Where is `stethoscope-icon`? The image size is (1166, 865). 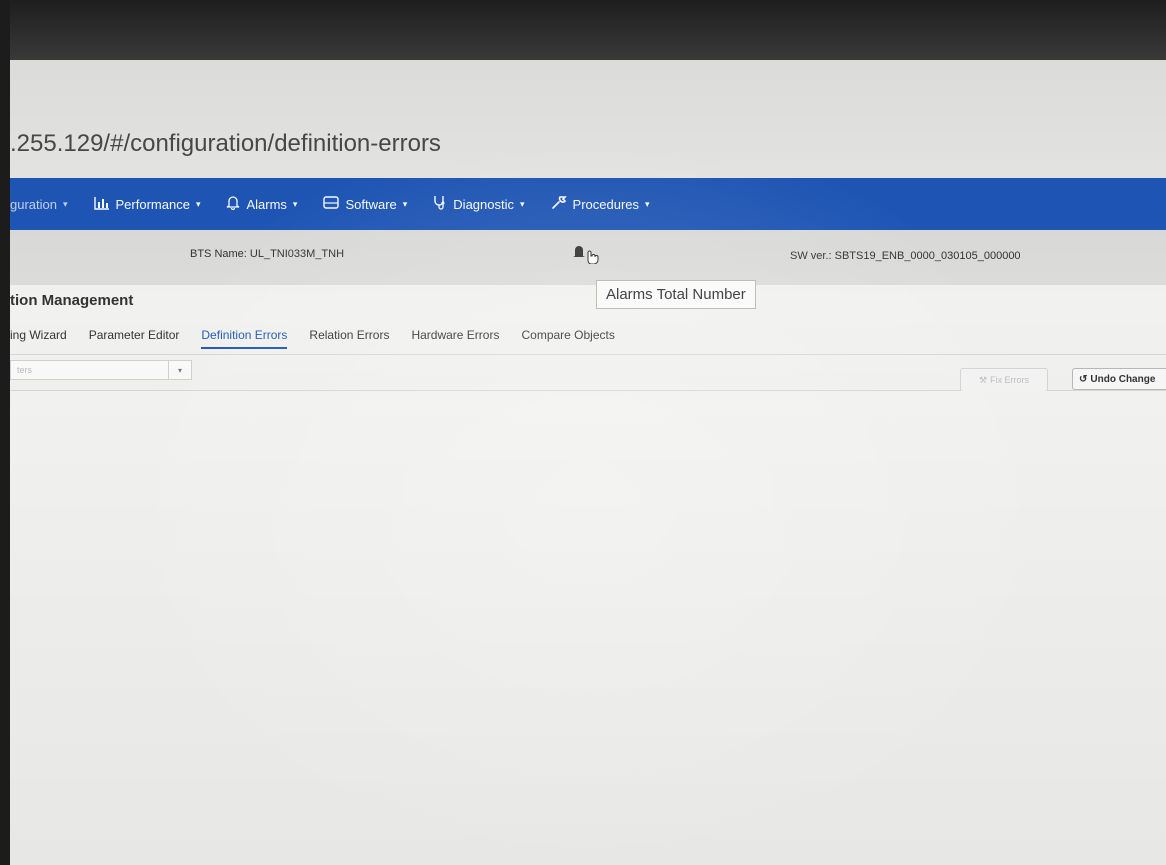
stethoscope-icon is located at coordinates (440, 204).